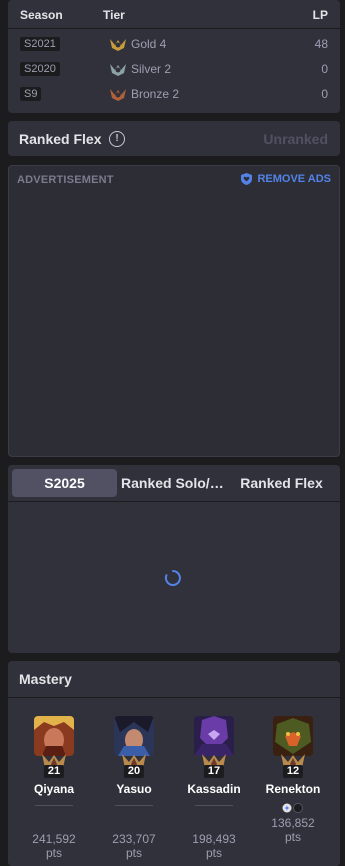  What do you see at coordinates (40, 44) in the screenshot?
I see `season-badge: S2021` at bounding box center [40, 44].